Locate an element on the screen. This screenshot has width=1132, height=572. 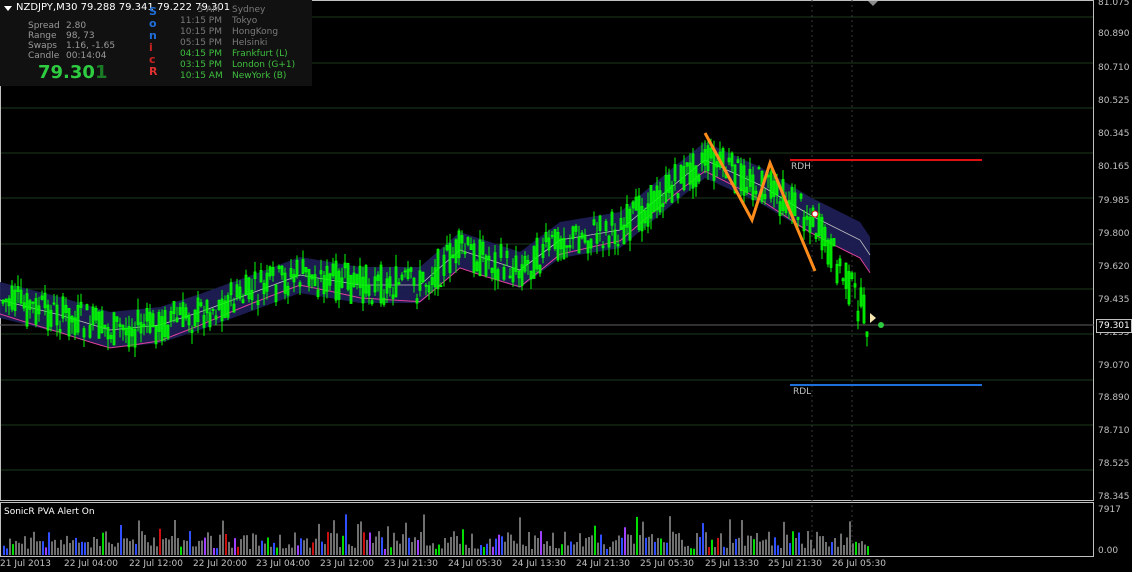
price-axis-label: 79.070 is located at coordinates (1114, 366).